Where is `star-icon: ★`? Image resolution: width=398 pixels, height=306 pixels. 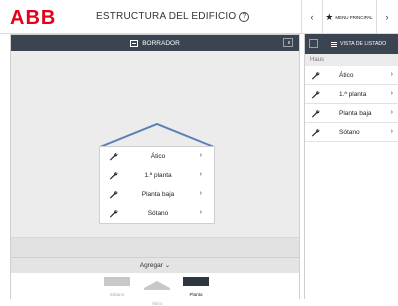 star-icon: ★ is located at coordinates (329, 16).